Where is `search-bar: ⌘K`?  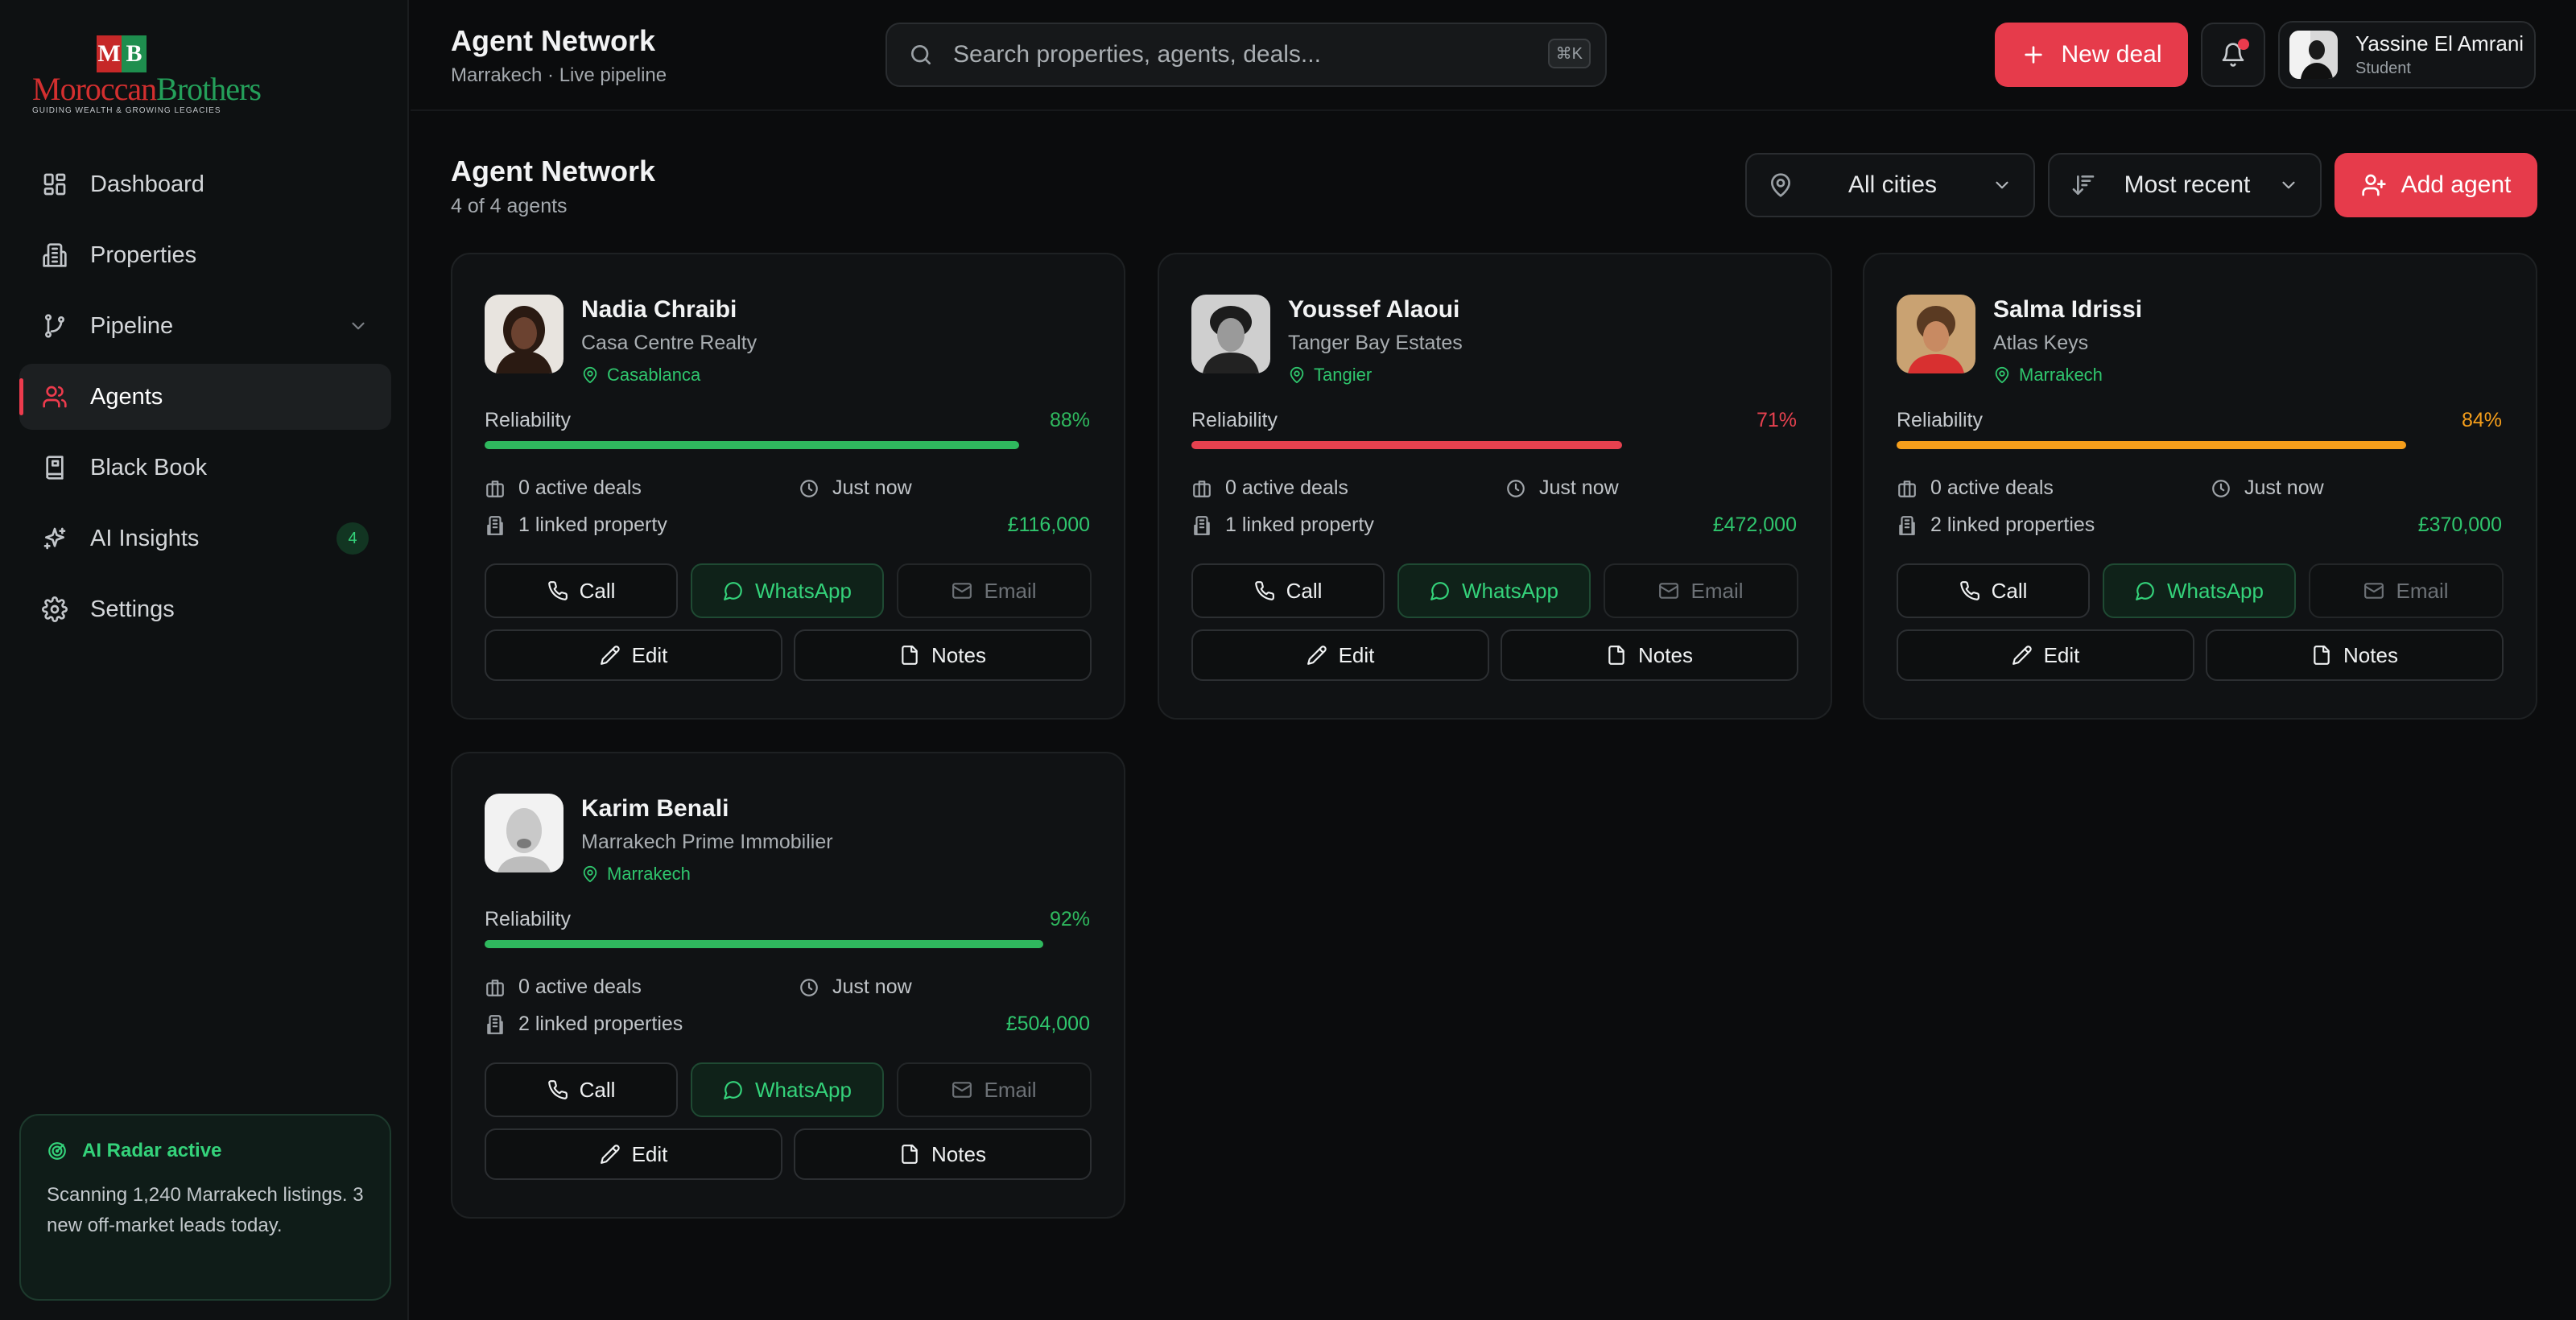
search-bar: ⌘K is located at coordinates (1246, 55).